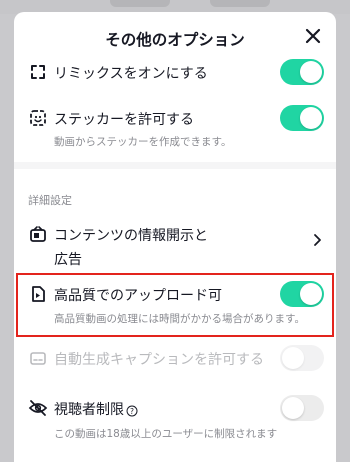  What do you see at coordinates (166, 434) in the screenshot?
I see `audience-description: この動画は18歳以上のユーザーに制限されます` at bounding box center [166, 434].